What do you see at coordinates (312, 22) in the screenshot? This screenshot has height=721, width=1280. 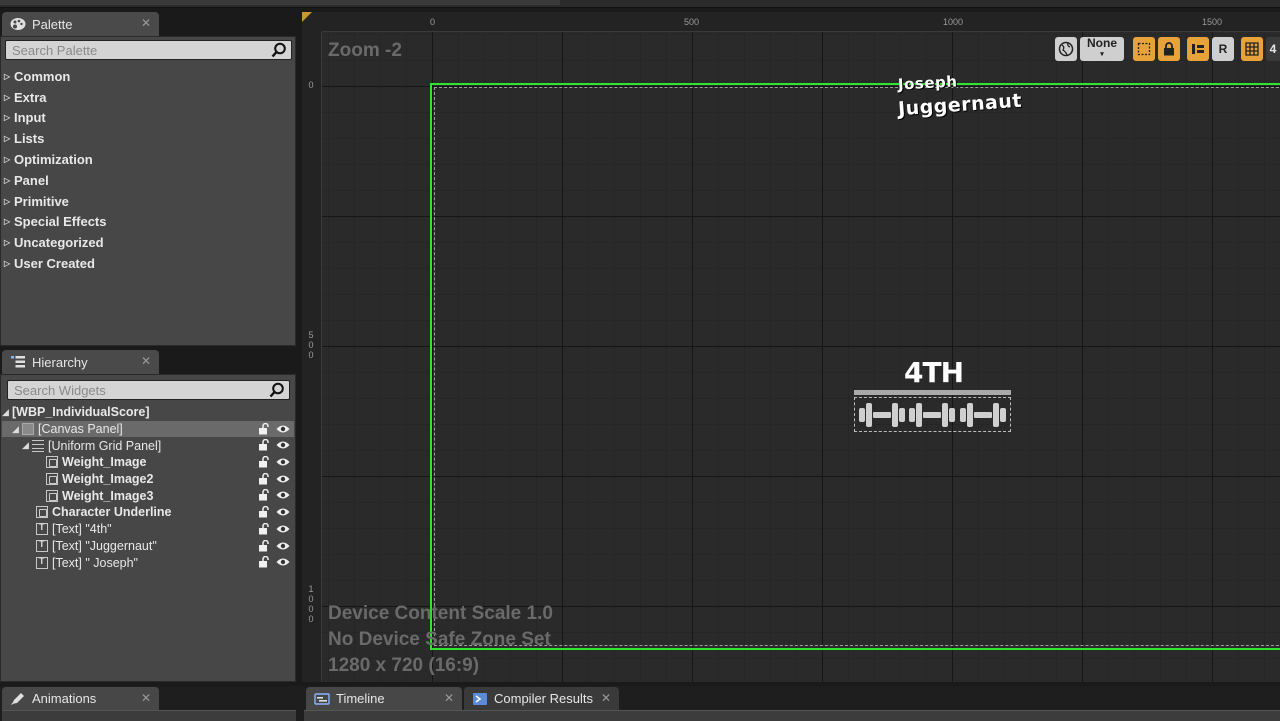 I see `ruler-corner` at bounding box center [312, 22].